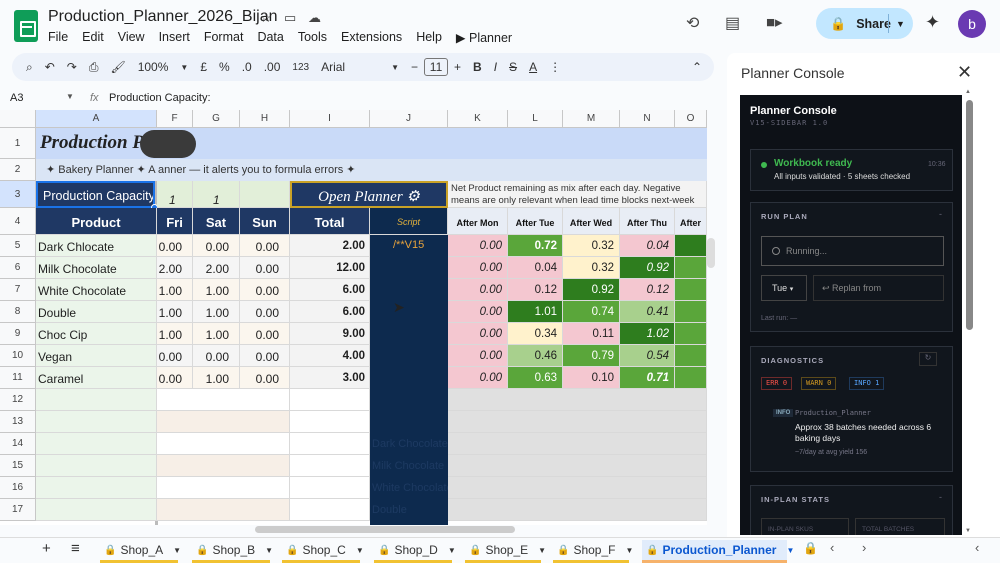 This screenshot has width=1000, height=563. Describe the element at coordinates (96, 268) in the screenshot. I see `product-name: Milk Chocolate` at that location.